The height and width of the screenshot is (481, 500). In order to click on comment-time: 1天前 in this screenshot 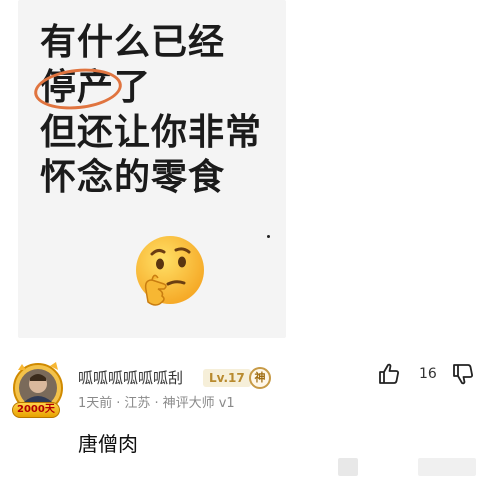, I will do `click(95, 403)`.